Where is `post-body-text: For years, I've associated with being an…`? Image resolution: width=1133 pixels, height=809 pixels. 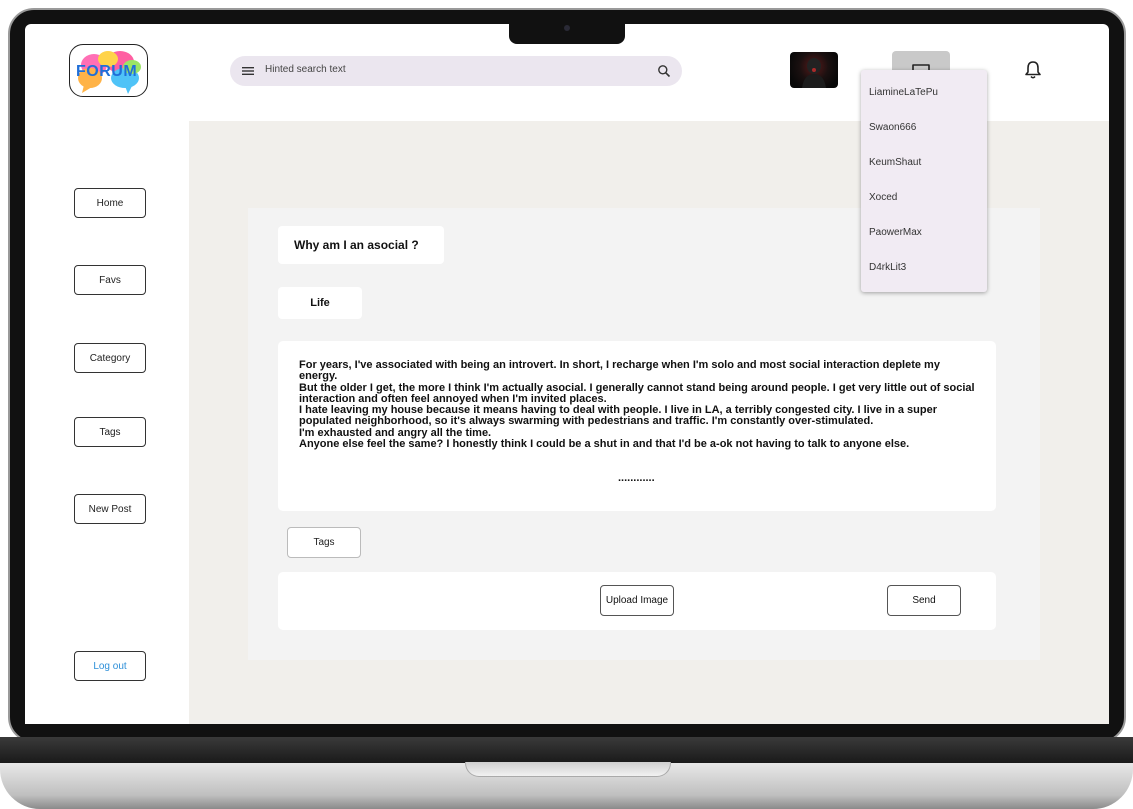 post-body-text: For years, I've associated with being an… is located at coordinates (637, 405).